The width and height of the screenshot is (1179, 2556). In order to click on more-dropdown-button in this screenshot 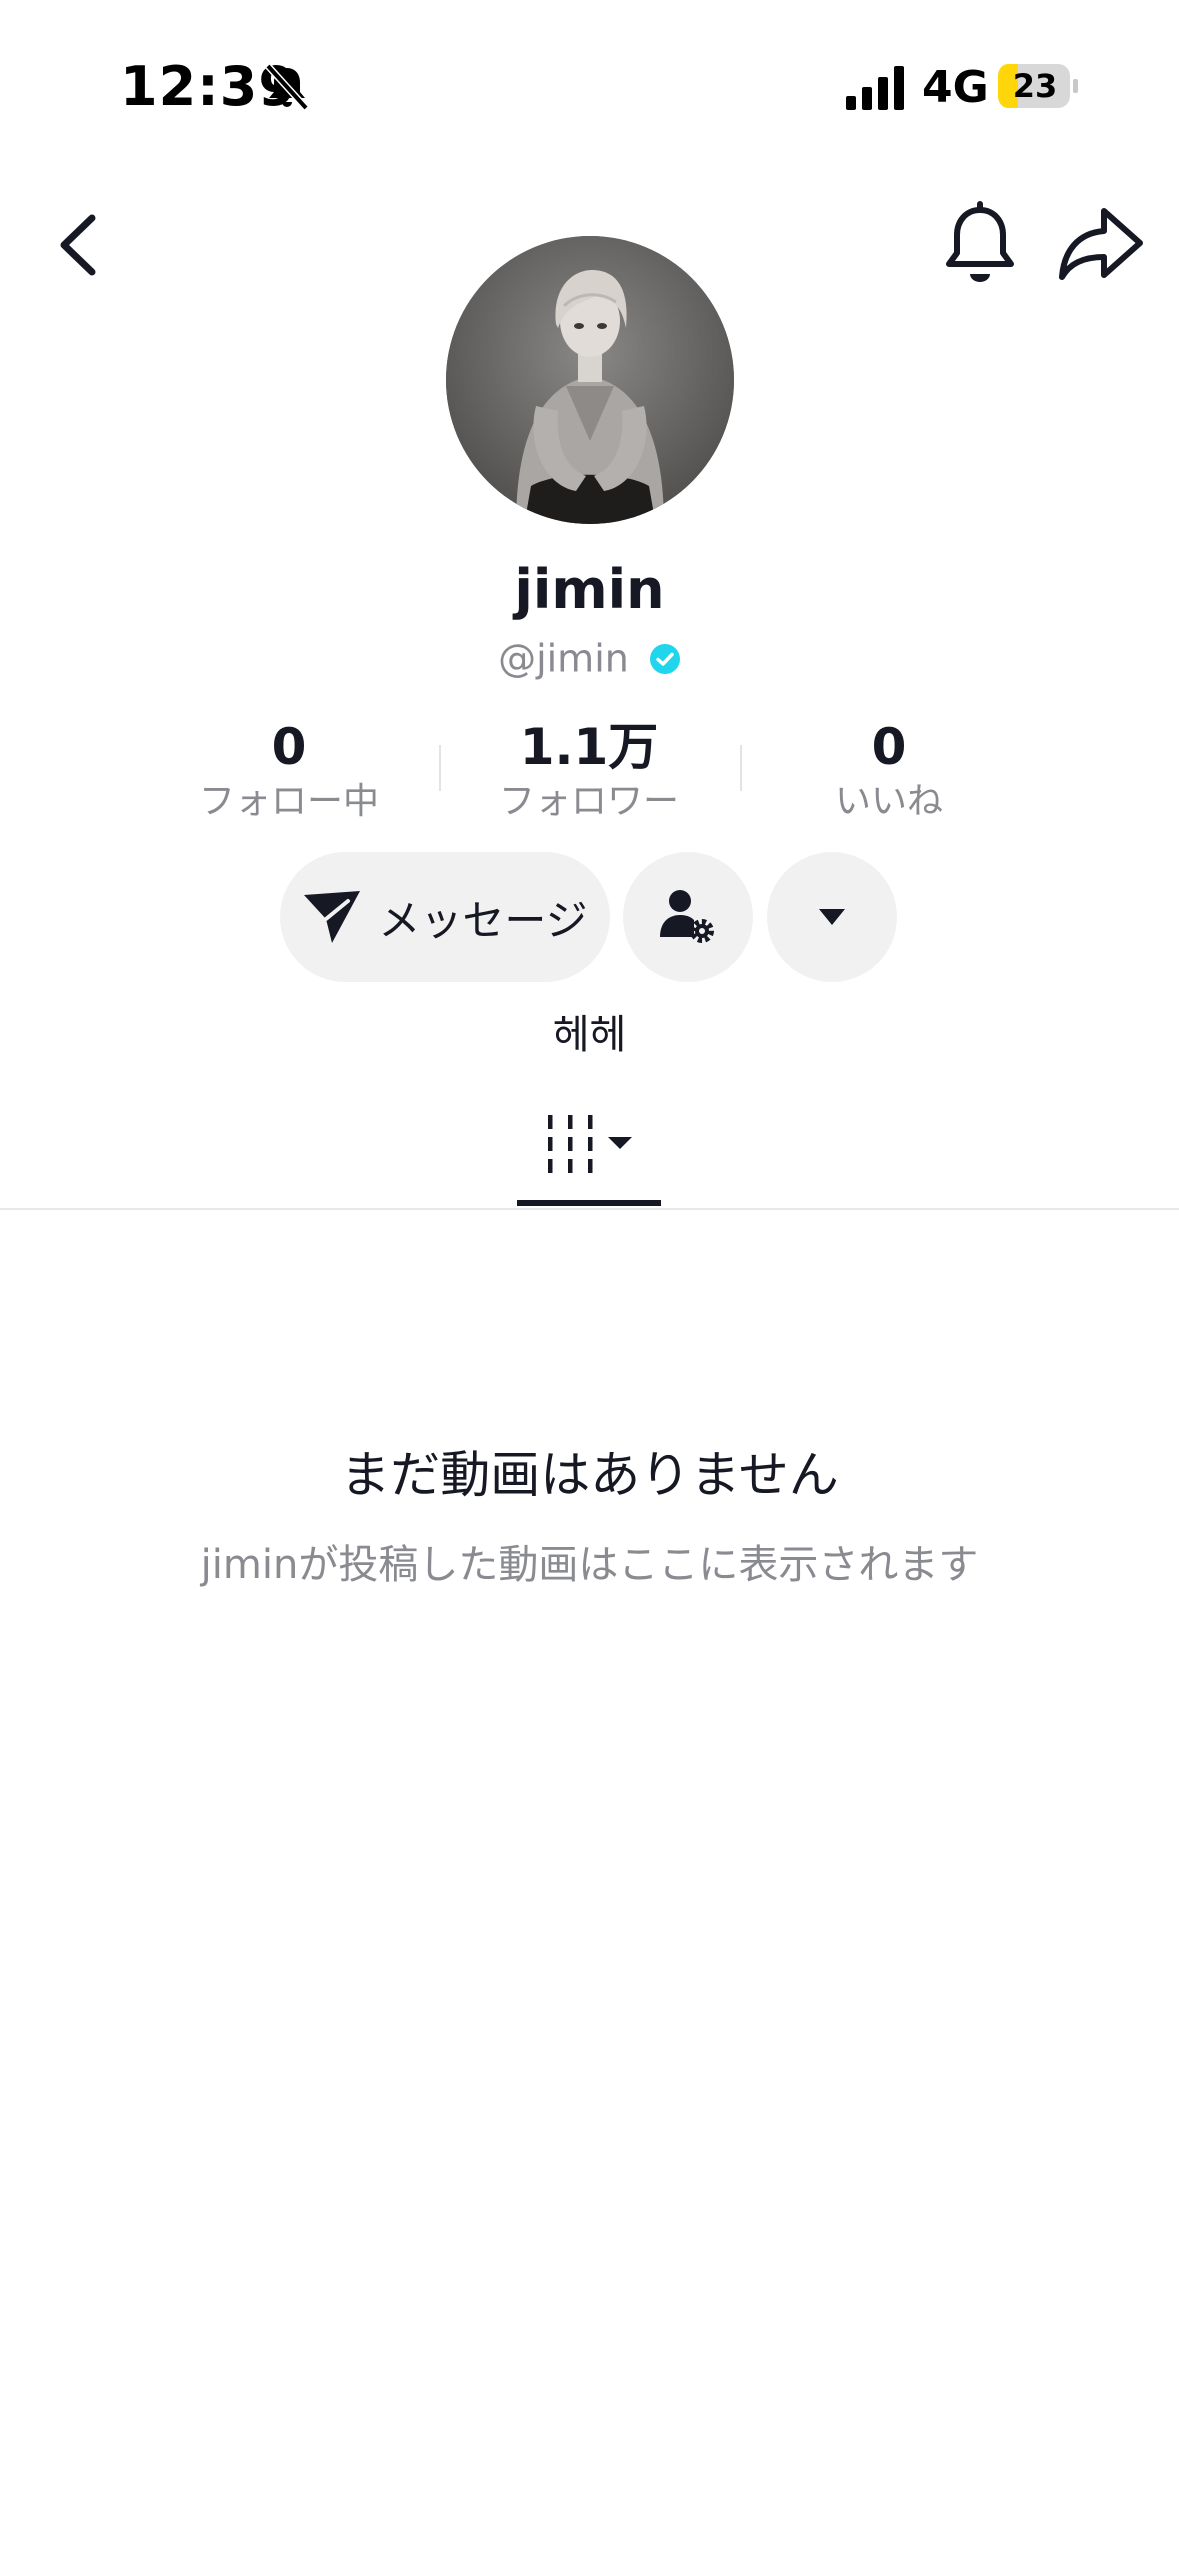, I will do `click(832, 917)`.